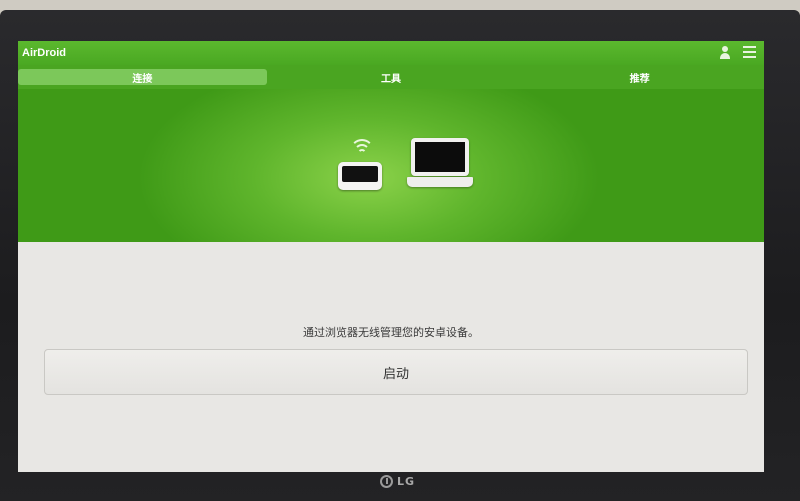  What do you see at coordinates (737, 52) in the screenshot?
I see `header-actions` at bounding box center [737, 52].